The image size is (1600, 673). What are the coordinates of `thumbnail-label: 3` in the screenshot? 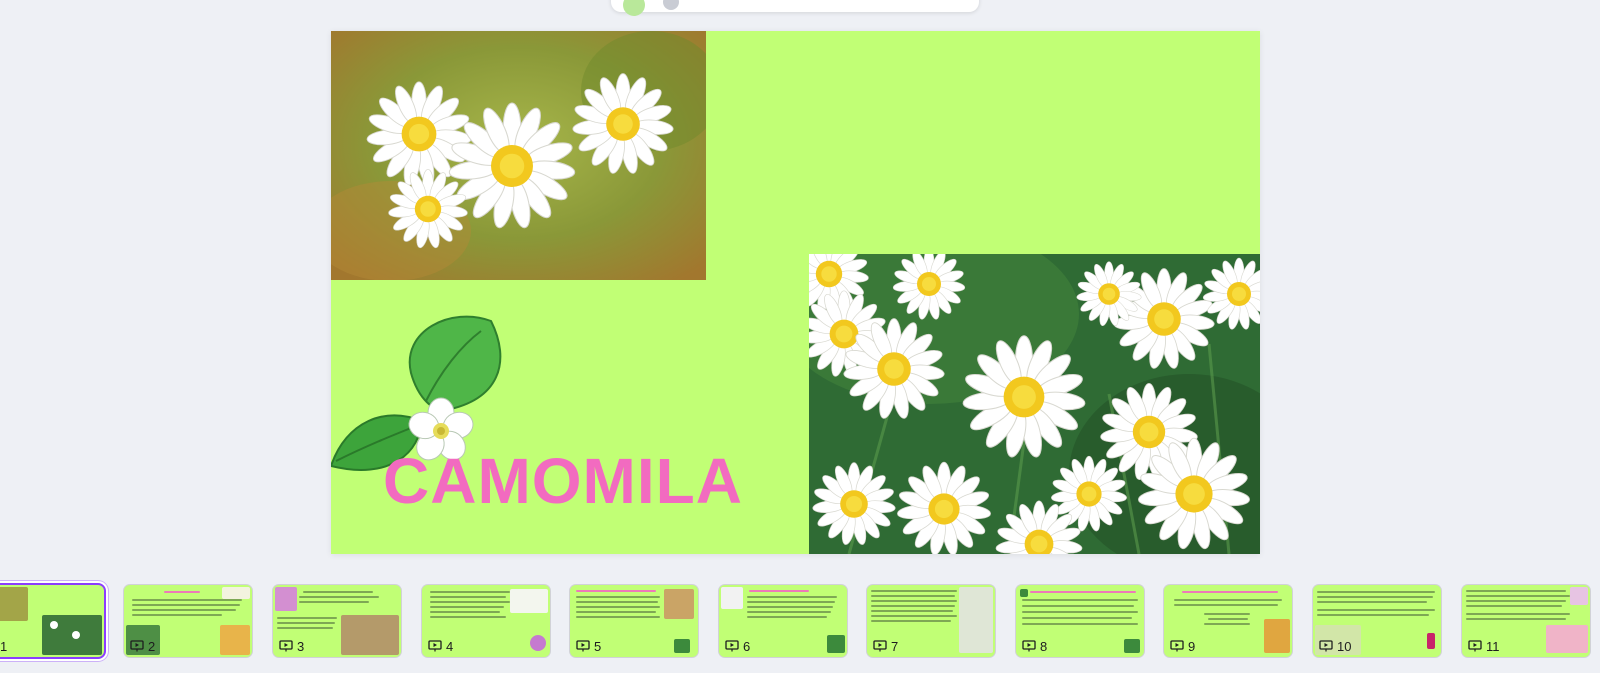 It's located at (291, 646).